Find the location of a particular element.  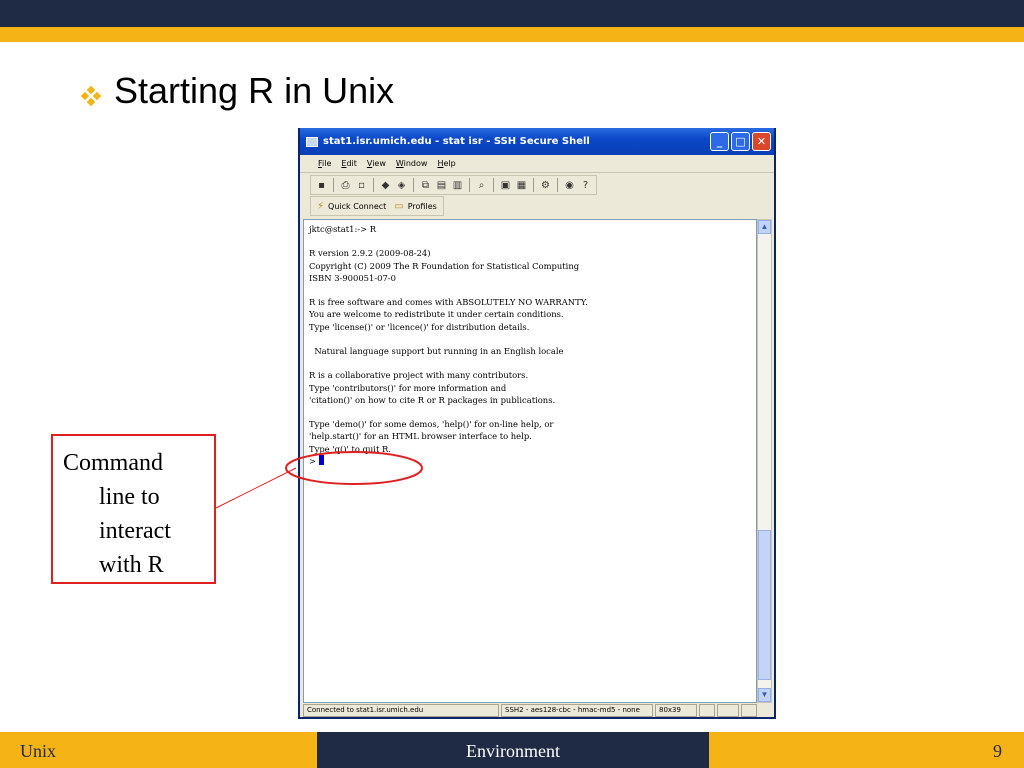

scrollbar-thumb is located at coordinates (764, 605).